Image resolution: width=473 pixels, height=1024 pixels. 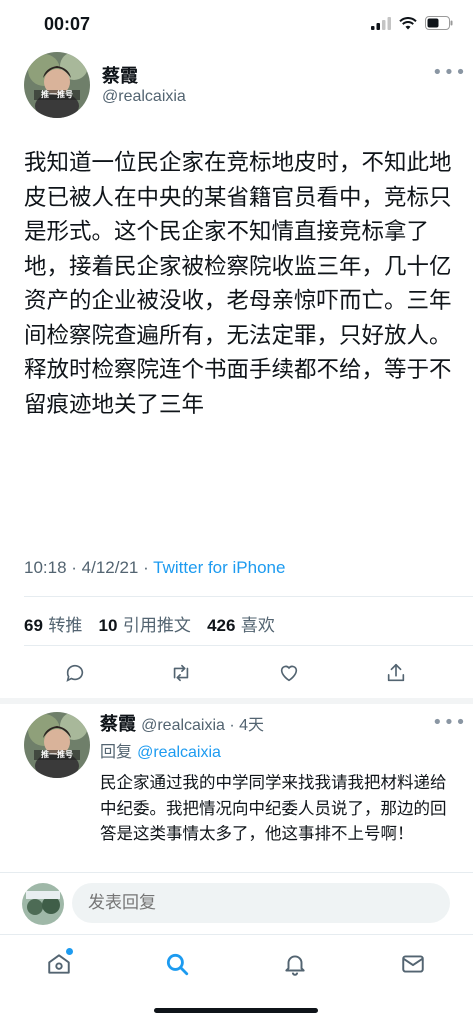 I want to click on reply-more-options-icon: •••, so click(x=449, y=722).